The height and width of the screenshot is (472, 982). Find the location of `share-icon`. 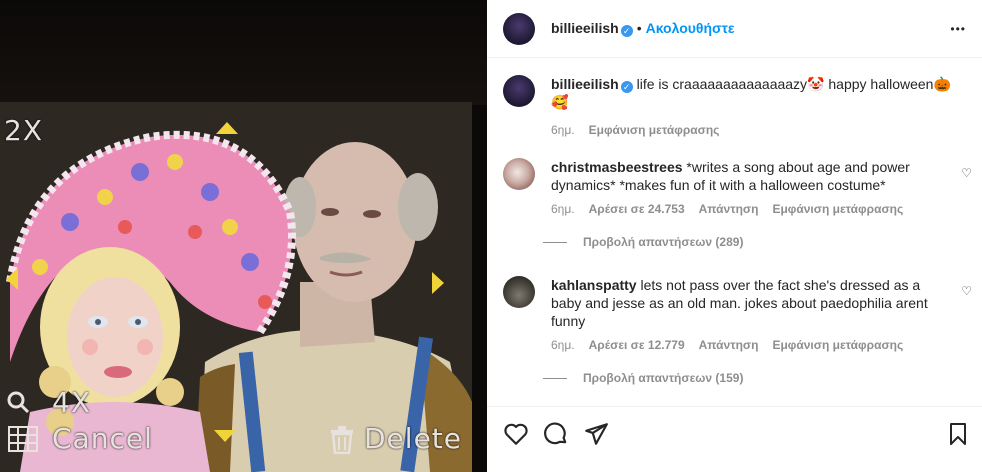

share-icon is located at coordinates (596, 434).